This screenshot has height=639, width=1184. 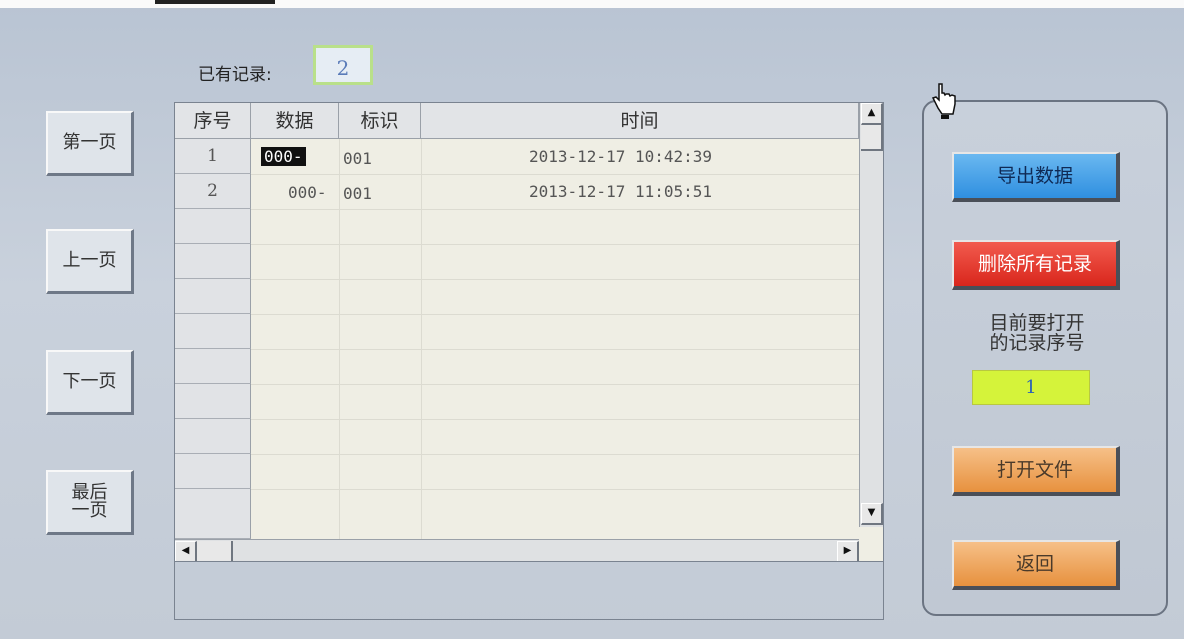 What do you see at coordinates (848, 551) in the screenshot?
I see `triangle-right-icon: ▶` at bounding box center [848, 551].